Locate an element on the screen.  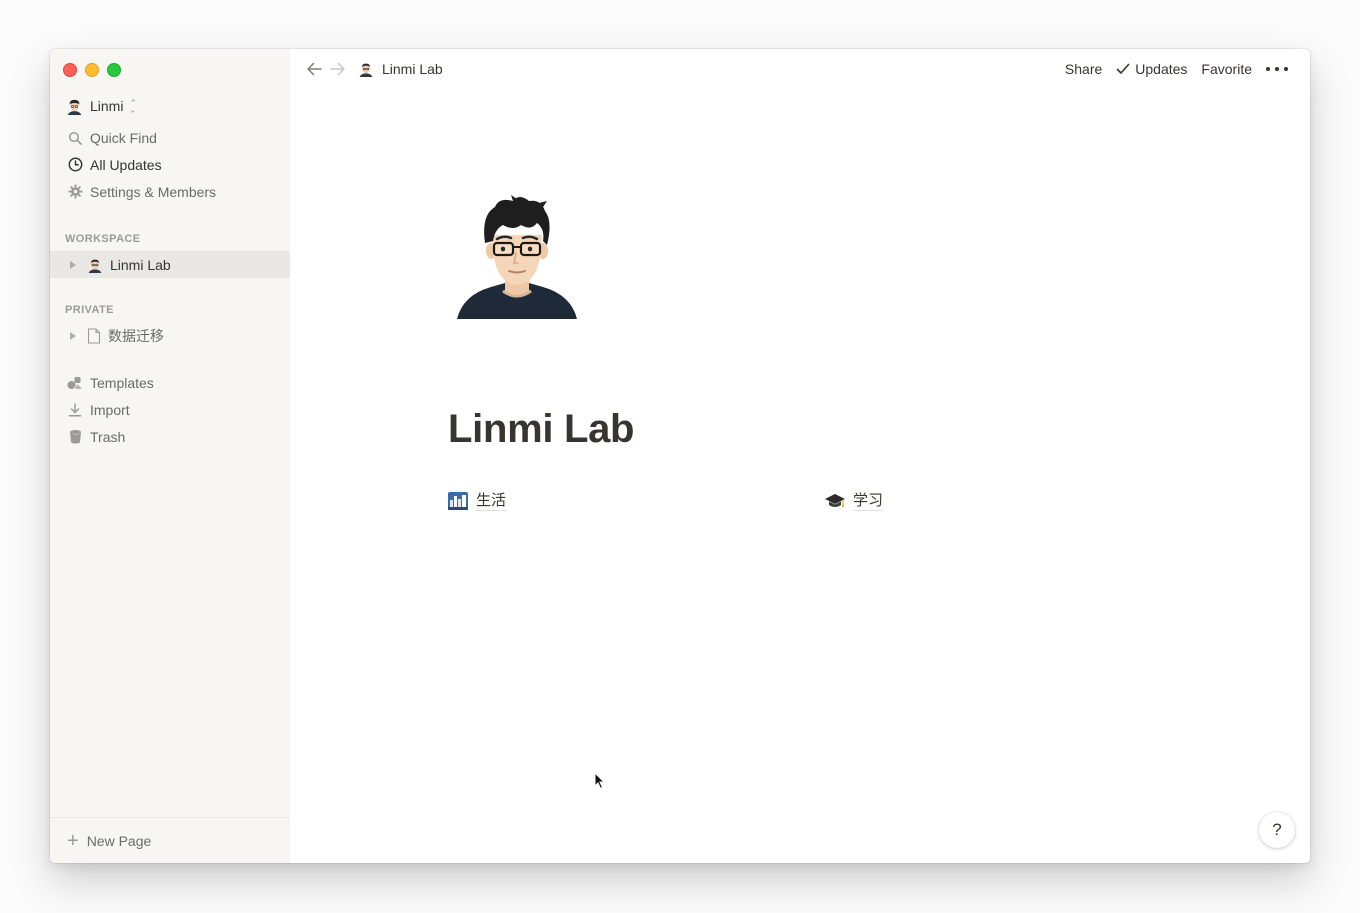
sidebar-item-label: Settings & Members is located at coordinates (153, 191).